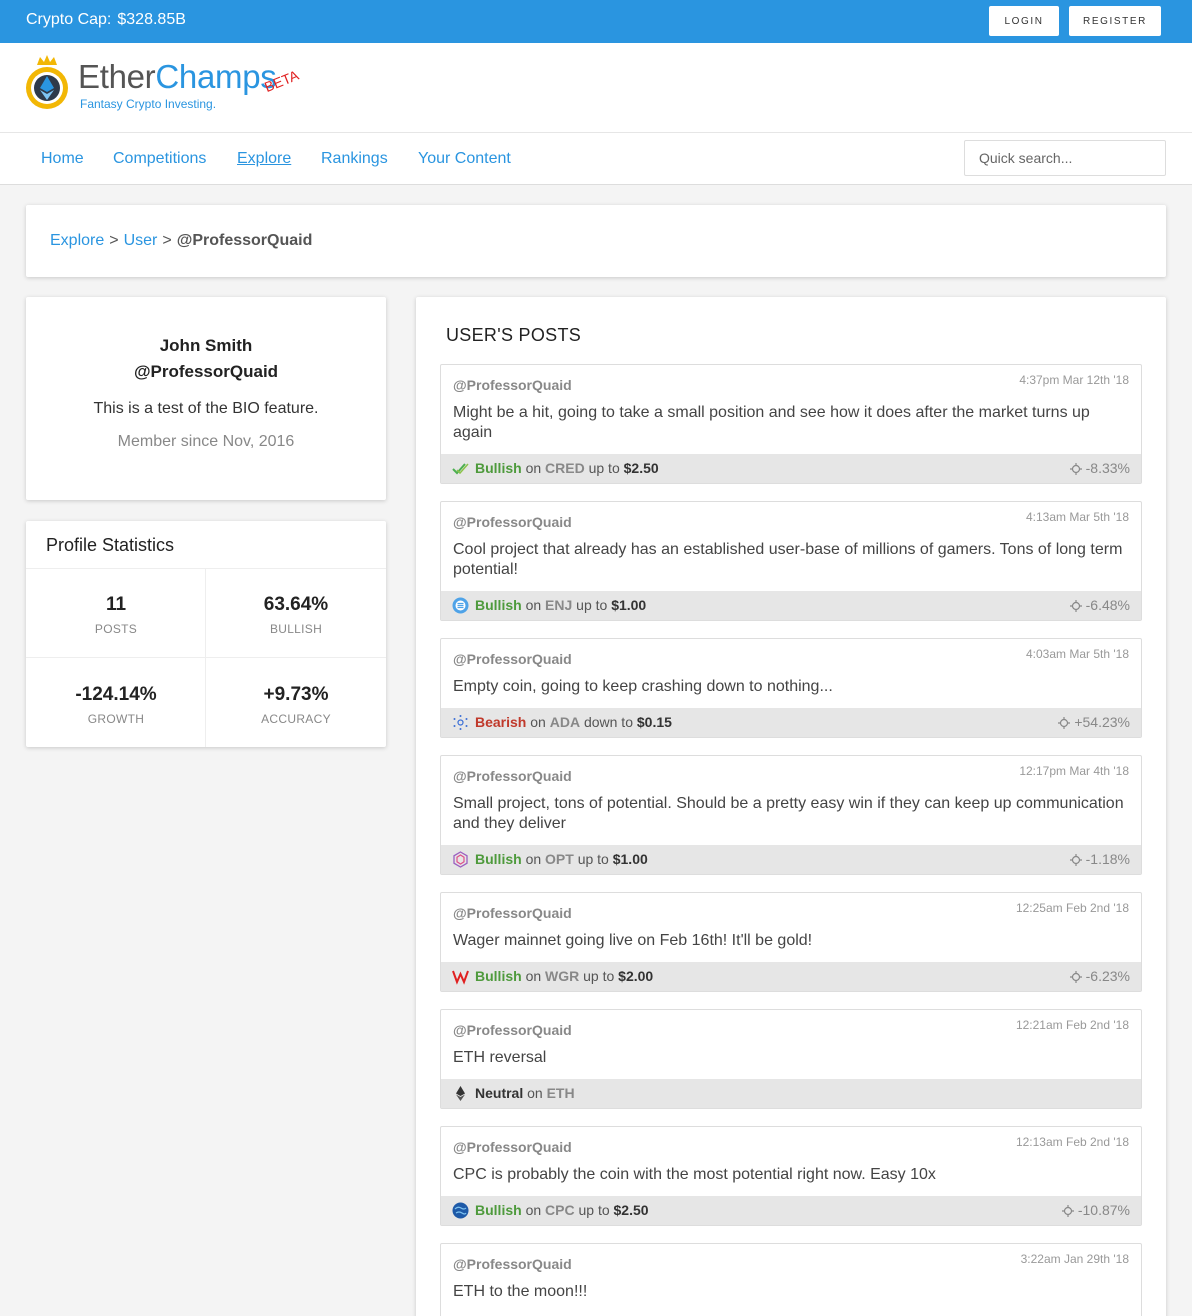 The height and width of the screenshot is (1316, 1192). I want to click on post-time: 12:17pm Mar 4th '18, so click(1074, 771).